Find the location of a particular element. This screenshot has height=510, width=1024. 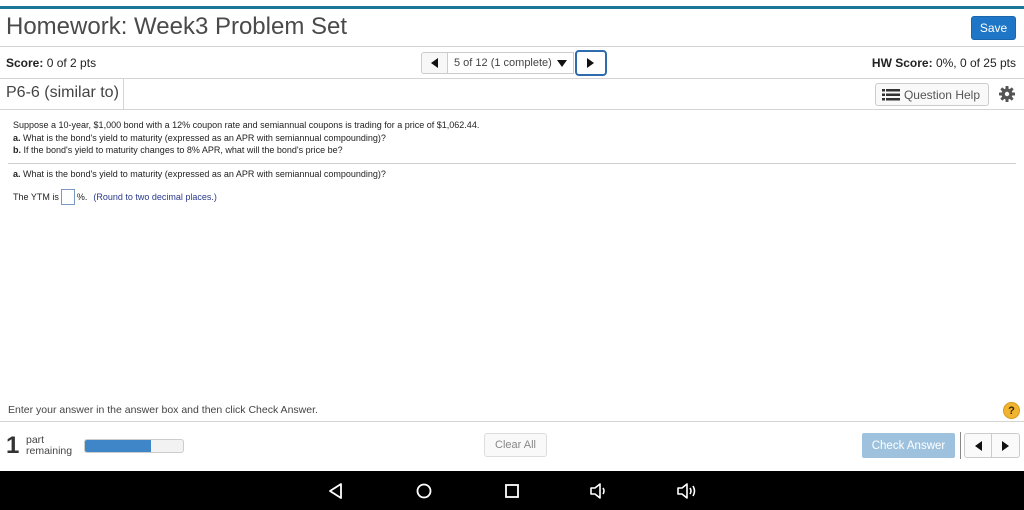

parts-remaining-label: part remaining is located at coordinates (49, 446).